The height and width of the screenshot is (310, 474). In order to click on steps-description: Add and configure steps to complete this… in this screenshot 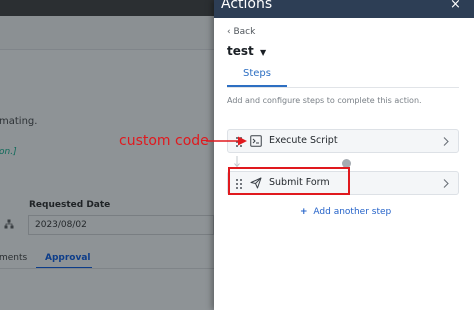, I will do `click(324, 100)`.